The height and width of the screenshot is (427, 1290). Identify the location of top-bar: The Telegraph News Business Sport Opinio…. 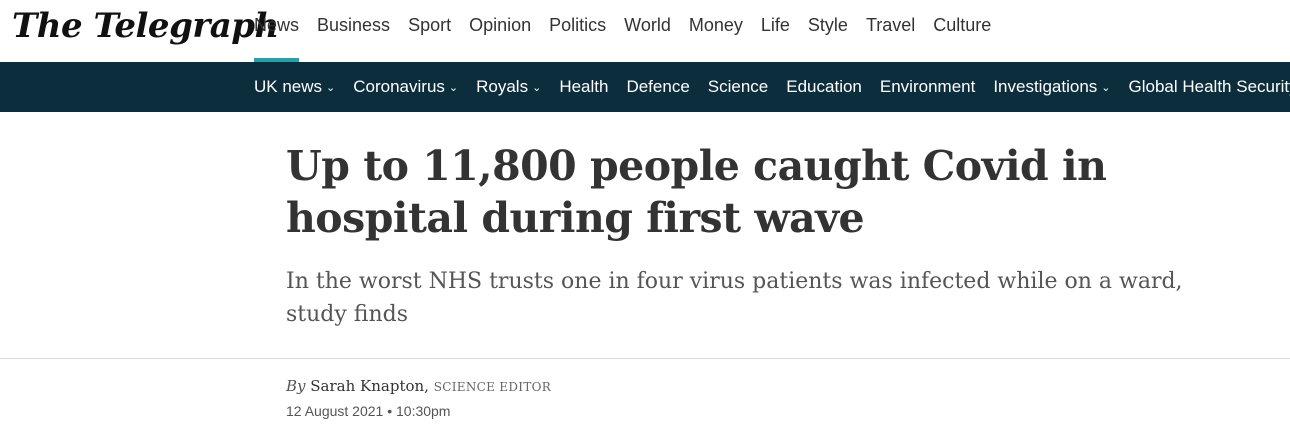
(645, 31).